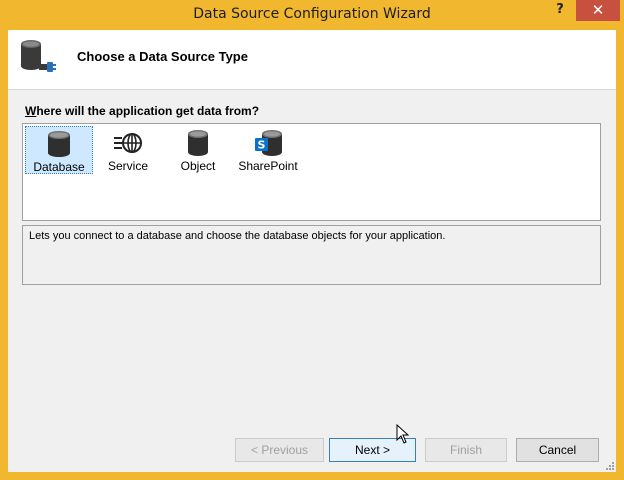  What do you see at coordinates (148, 111) in the screenshot?
I see `question-text: here will the application get data from?` at bounding box center [148, 111].